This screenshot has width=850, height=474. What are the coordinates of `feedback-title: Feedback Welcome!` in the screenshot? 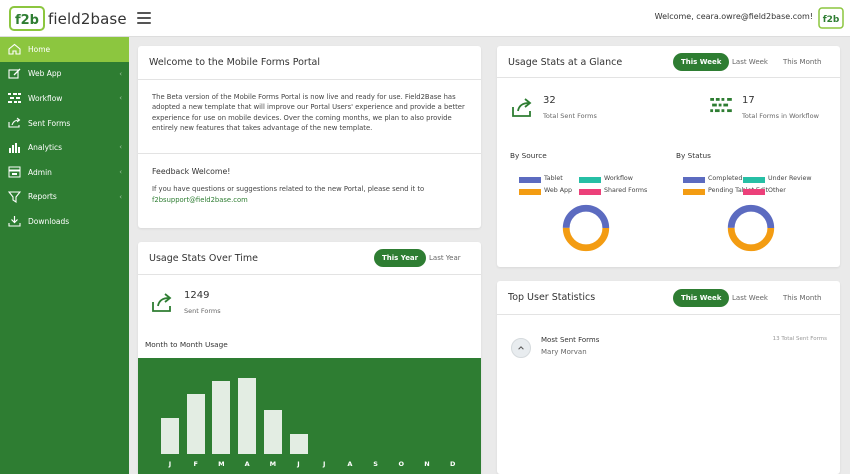 It's located at (191, 171).